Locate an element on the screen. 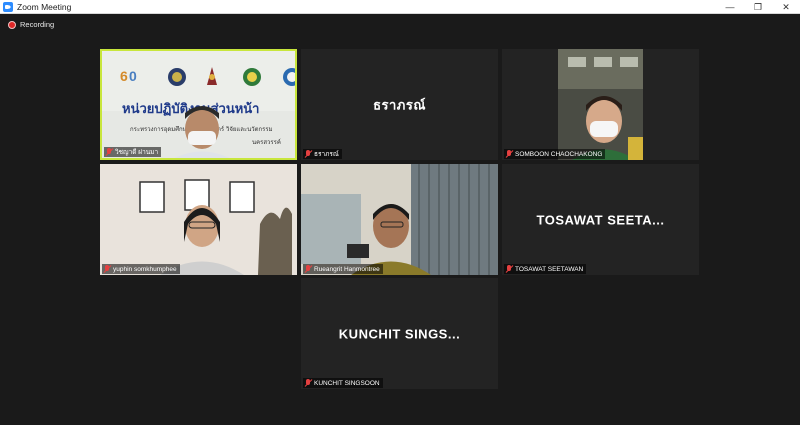  participant-nametag: ธราภรณ์ is located at coordinates (322, 154).